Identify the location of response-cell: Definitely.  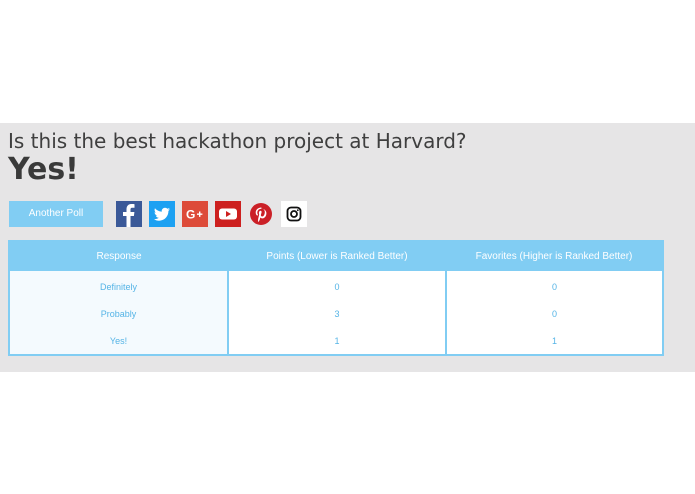
(118, 285).